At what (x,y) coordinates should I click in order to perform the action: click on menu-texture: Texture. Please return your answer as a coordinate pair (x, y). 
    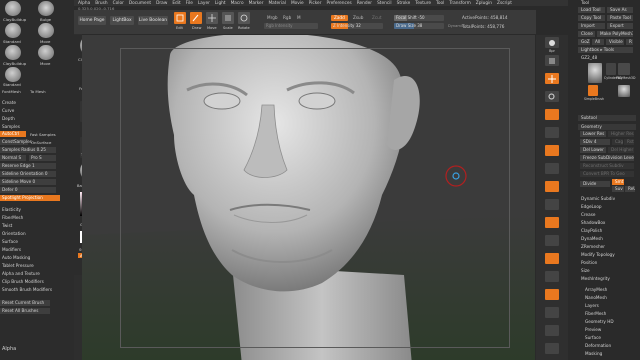
    Looking at the image, I should click on (423, 3).